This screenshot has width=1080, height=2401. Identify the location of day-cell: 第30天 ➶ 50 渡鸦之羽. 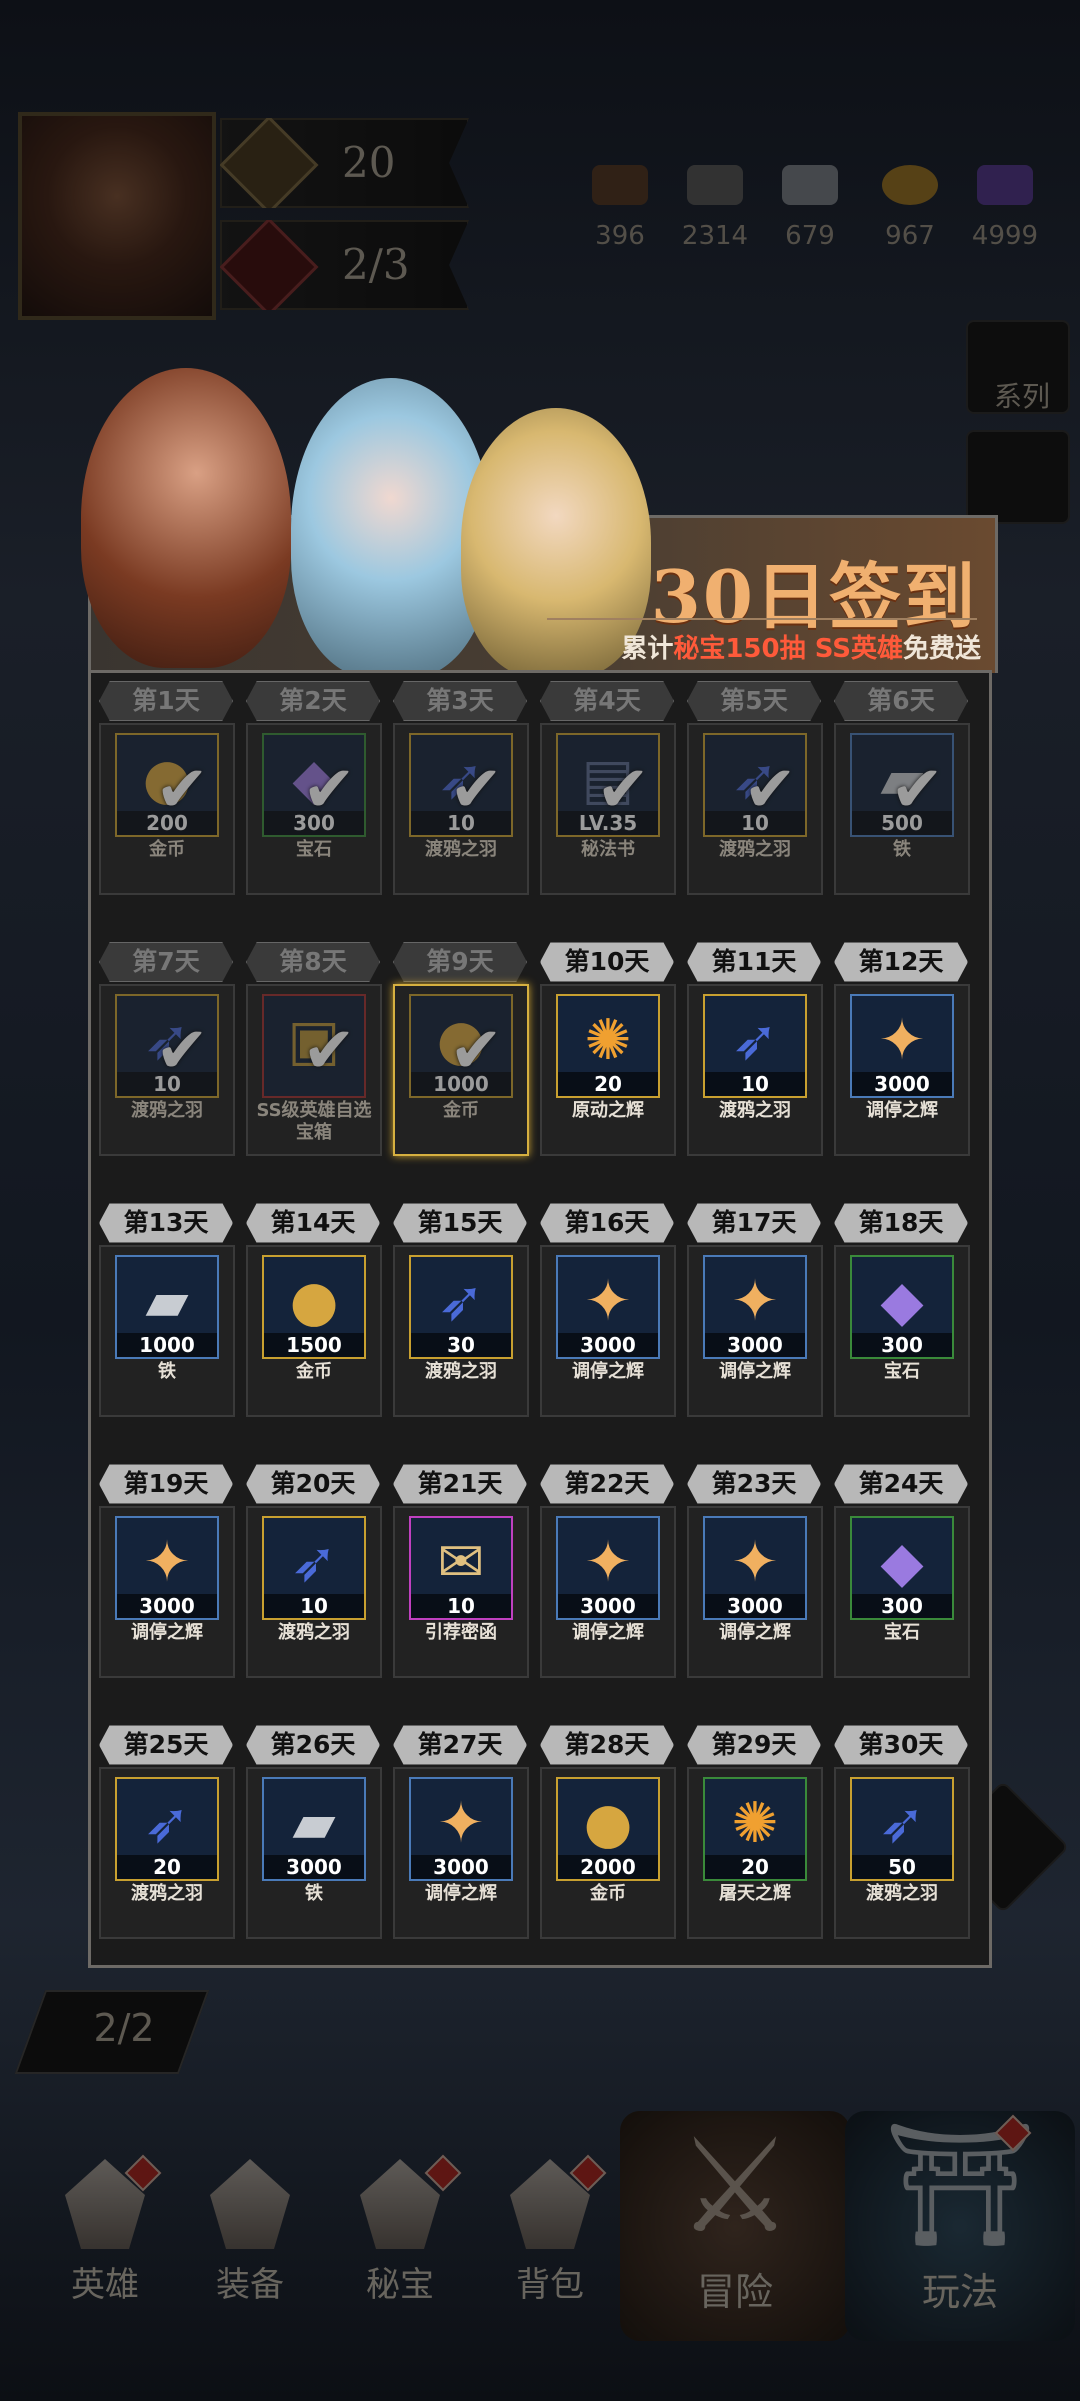
(902, 1832).